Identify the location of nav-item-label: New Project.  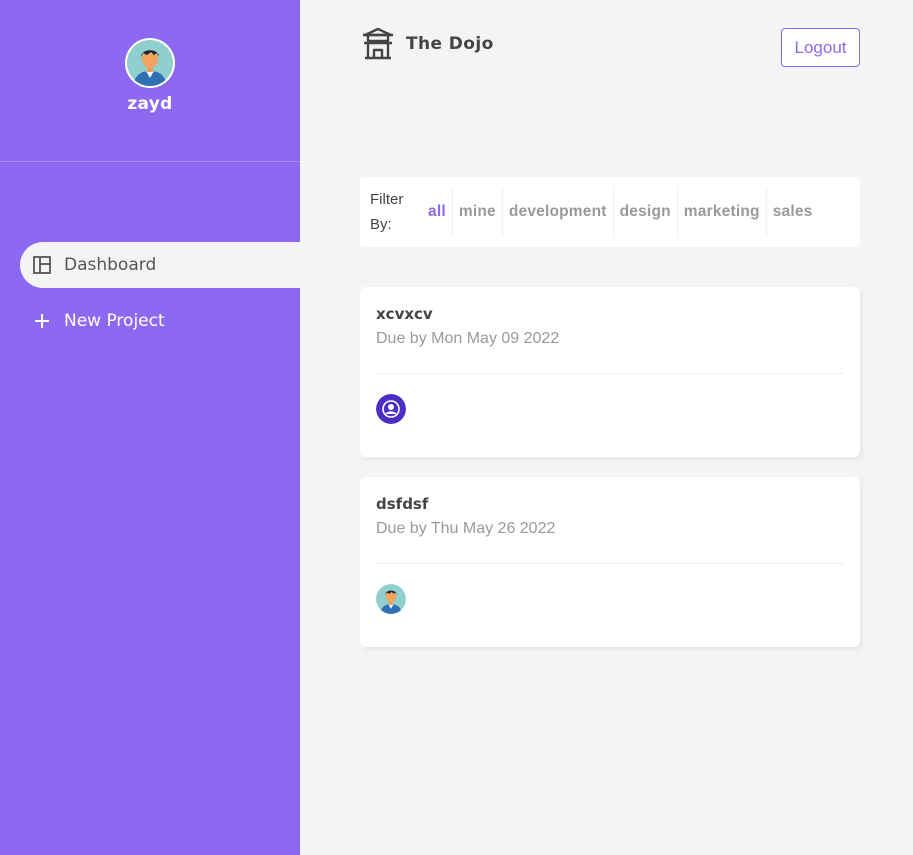
(114, 321).